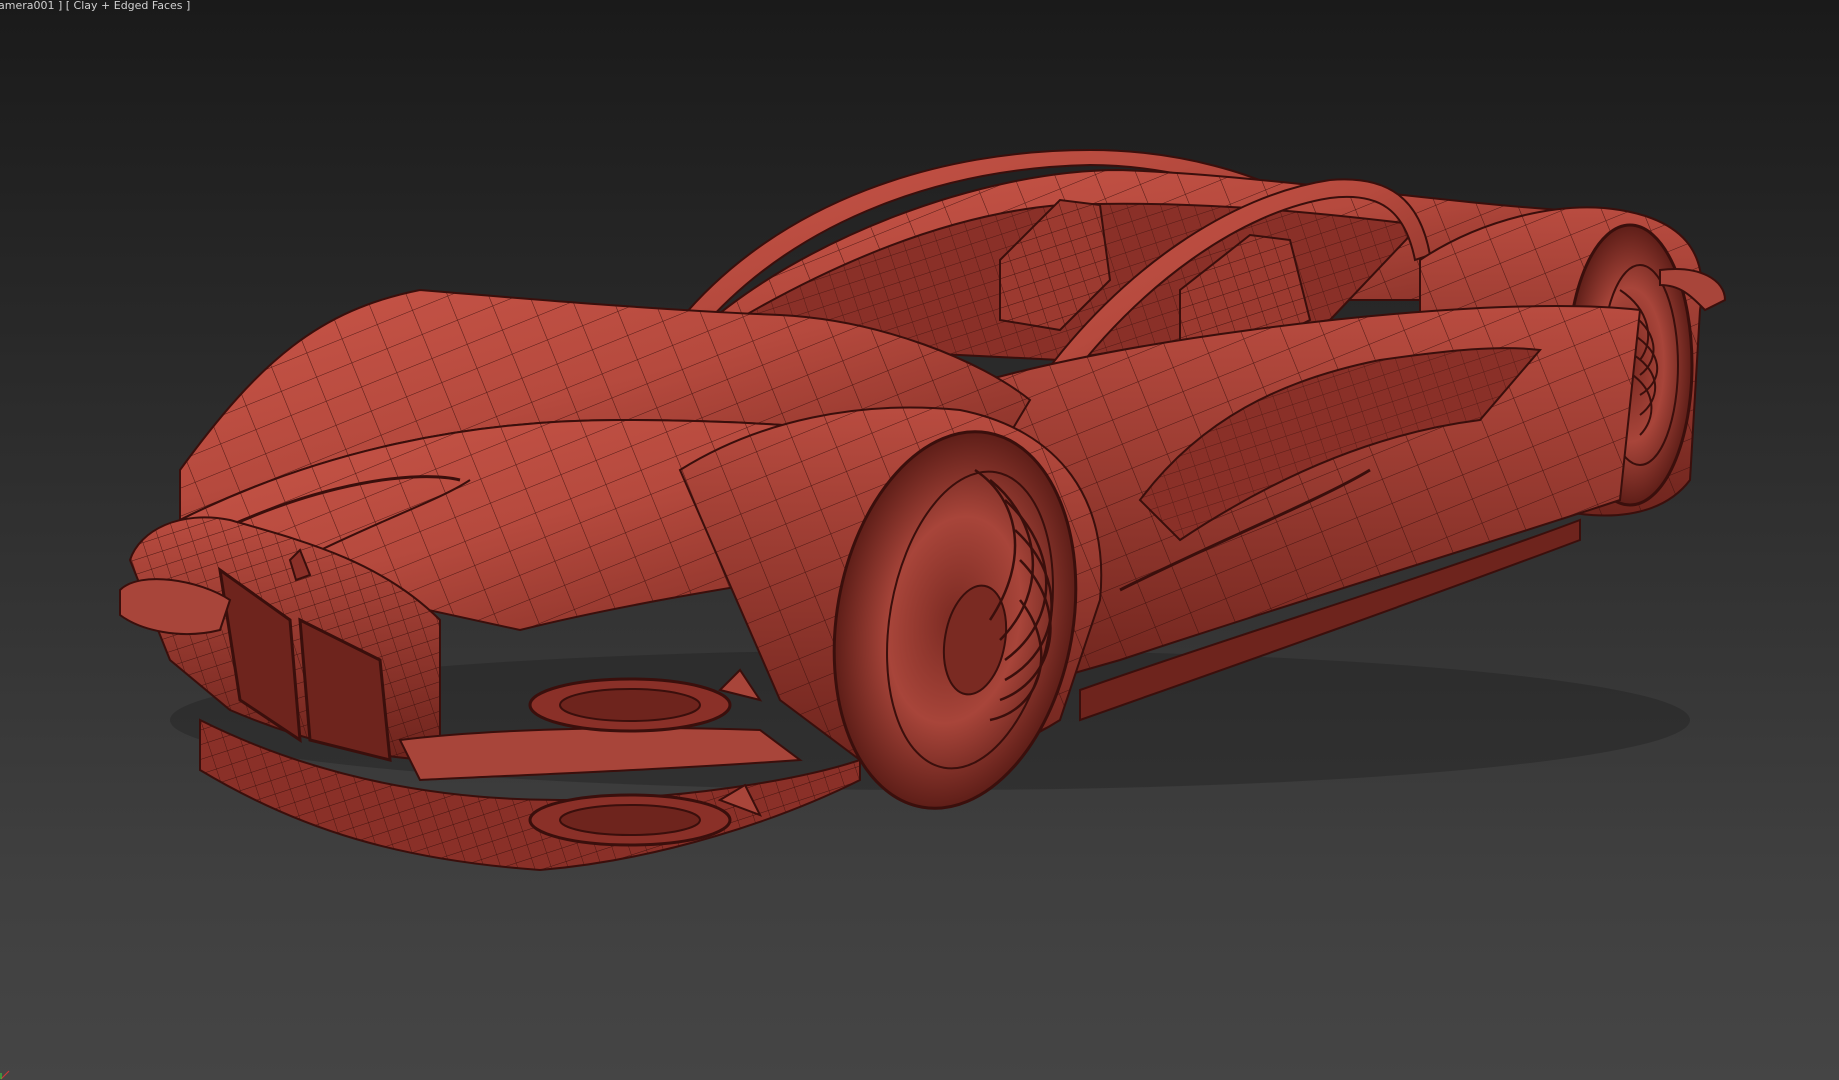 The width and height of the screenshot is (1839, 1080). I want to click on axis-tripod-icon, so click(5, 1075).